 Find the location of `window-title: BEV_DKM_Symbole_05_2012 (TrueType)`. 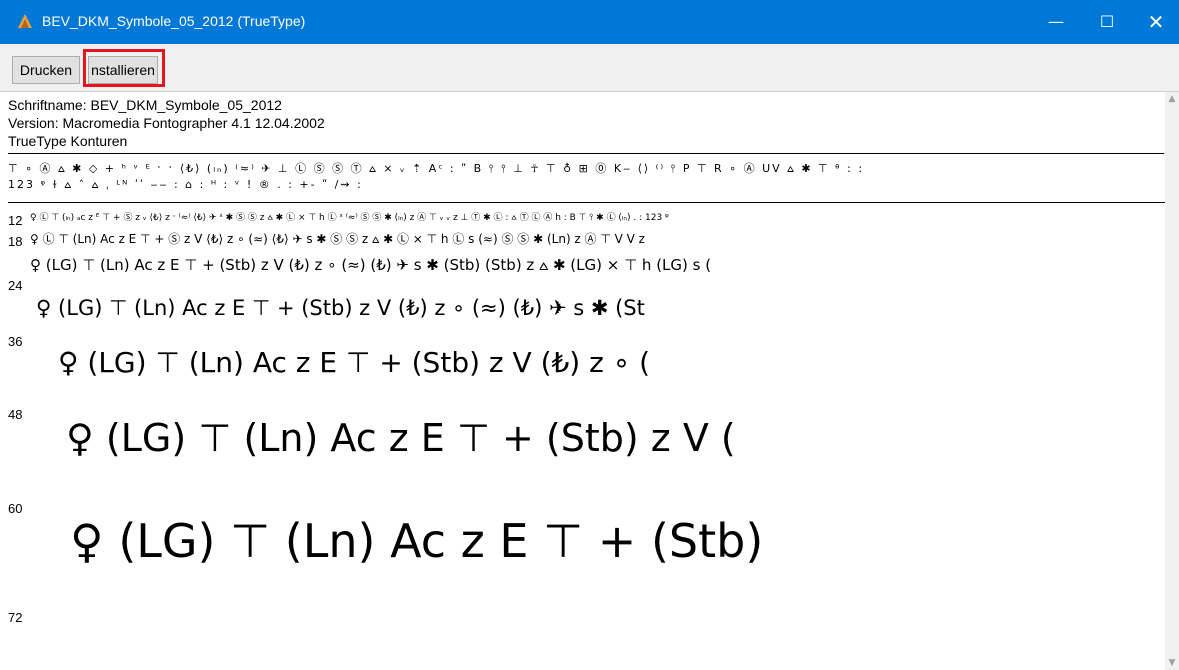

window-title: BEV_DKM_Symbole_05_2012 (TrueType) is located at coordinates (174, 21).